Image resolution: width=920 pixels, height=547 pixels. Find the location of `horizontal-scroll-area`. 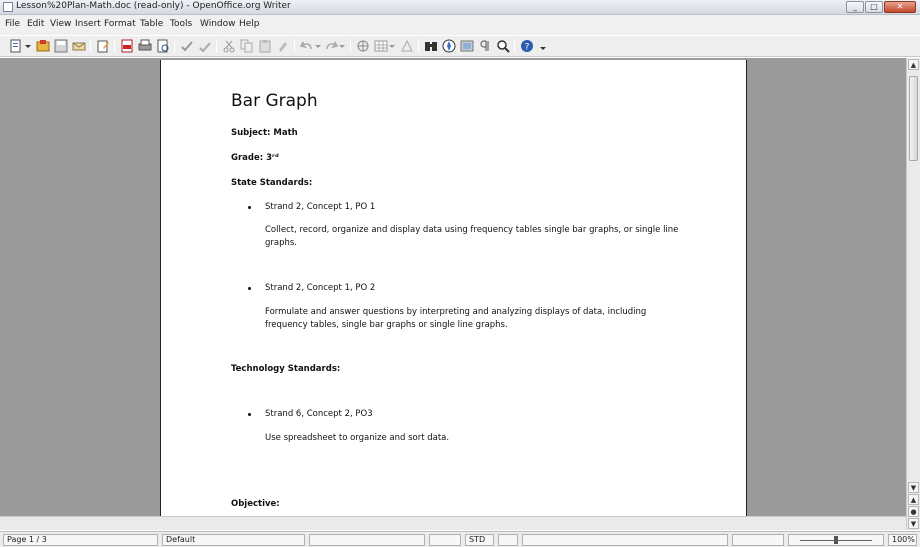

horizontal-scroll-area is located at coordinates (453, 523).